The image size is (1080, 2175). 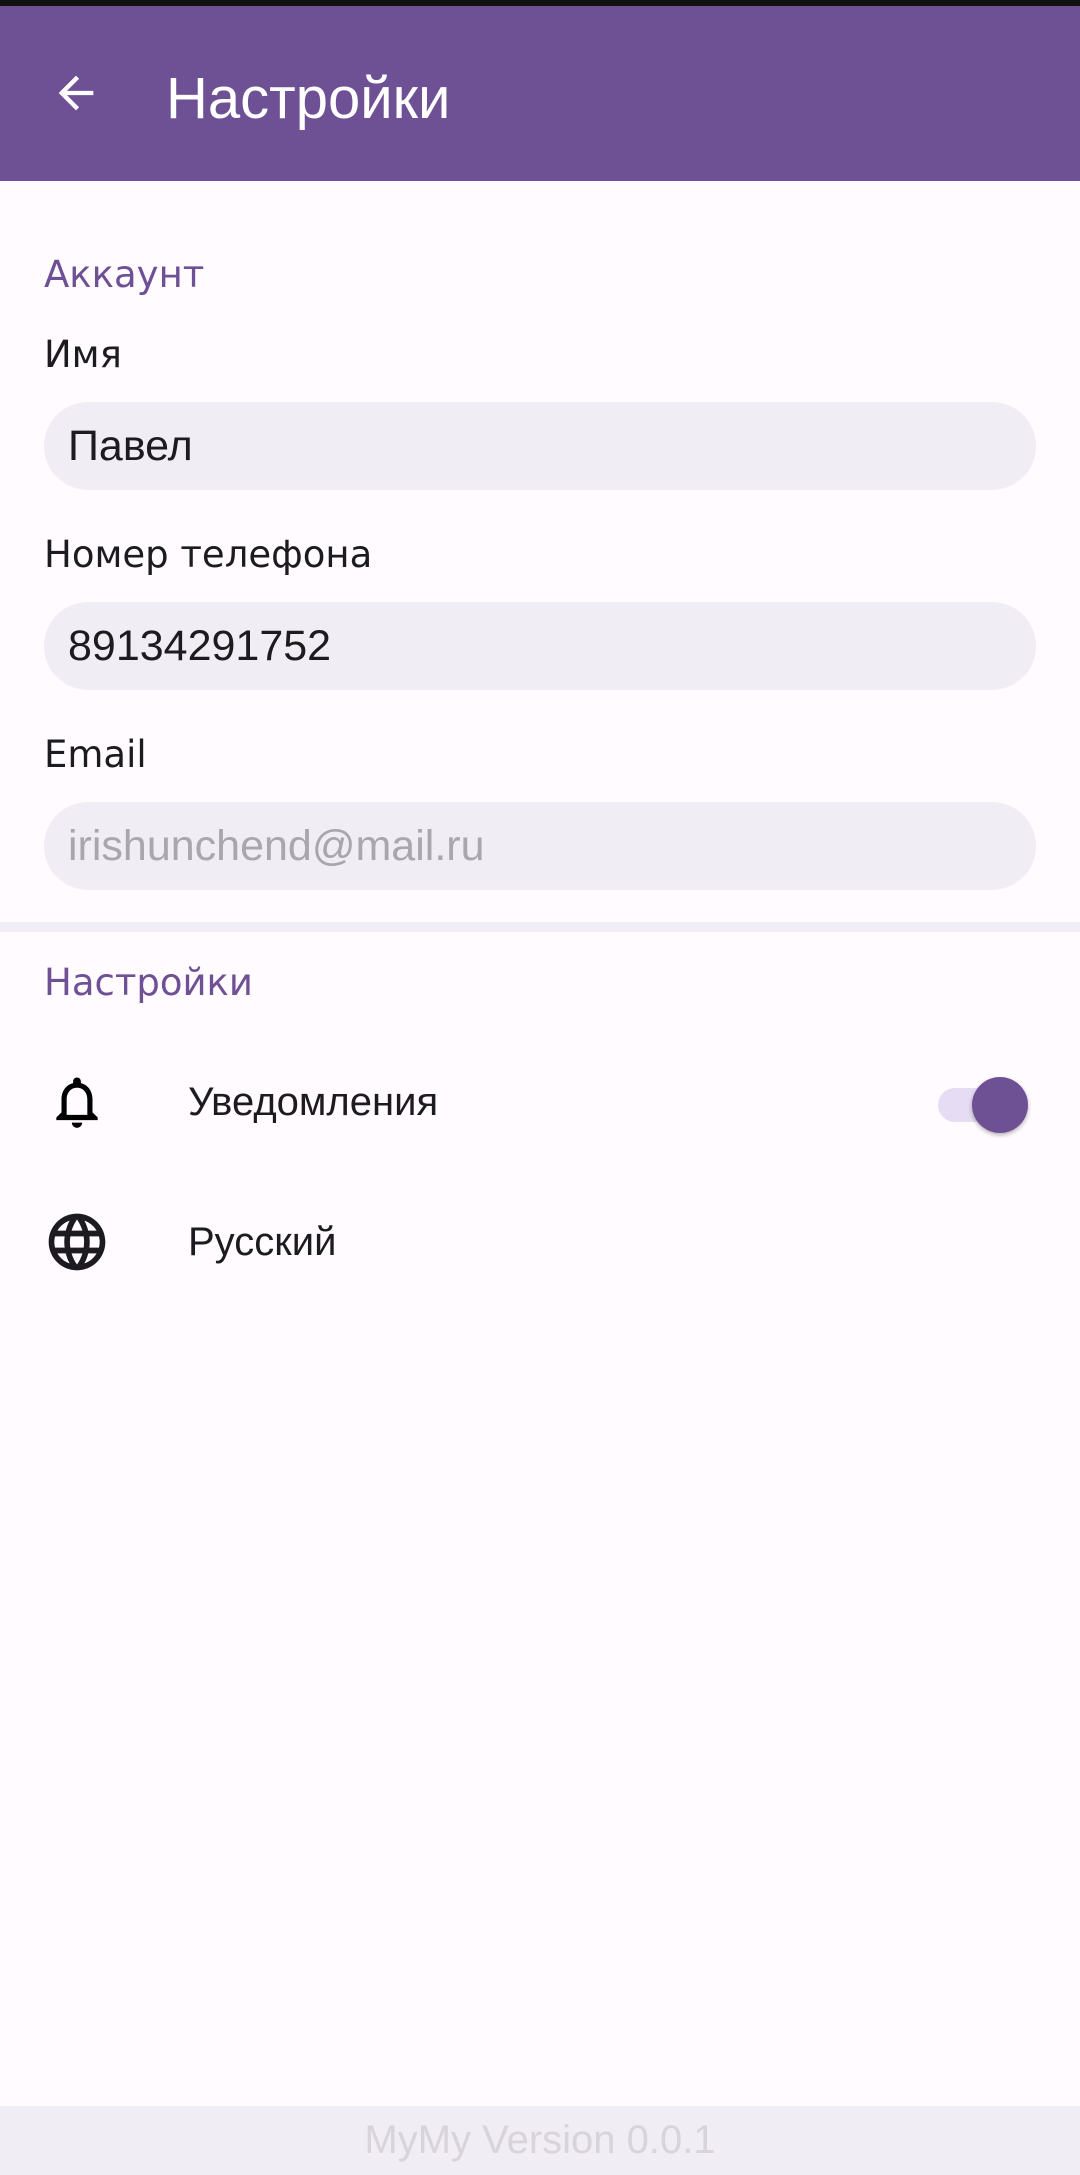 I want to click on settings-section-header: Настройки, so click(x=148, y=982).